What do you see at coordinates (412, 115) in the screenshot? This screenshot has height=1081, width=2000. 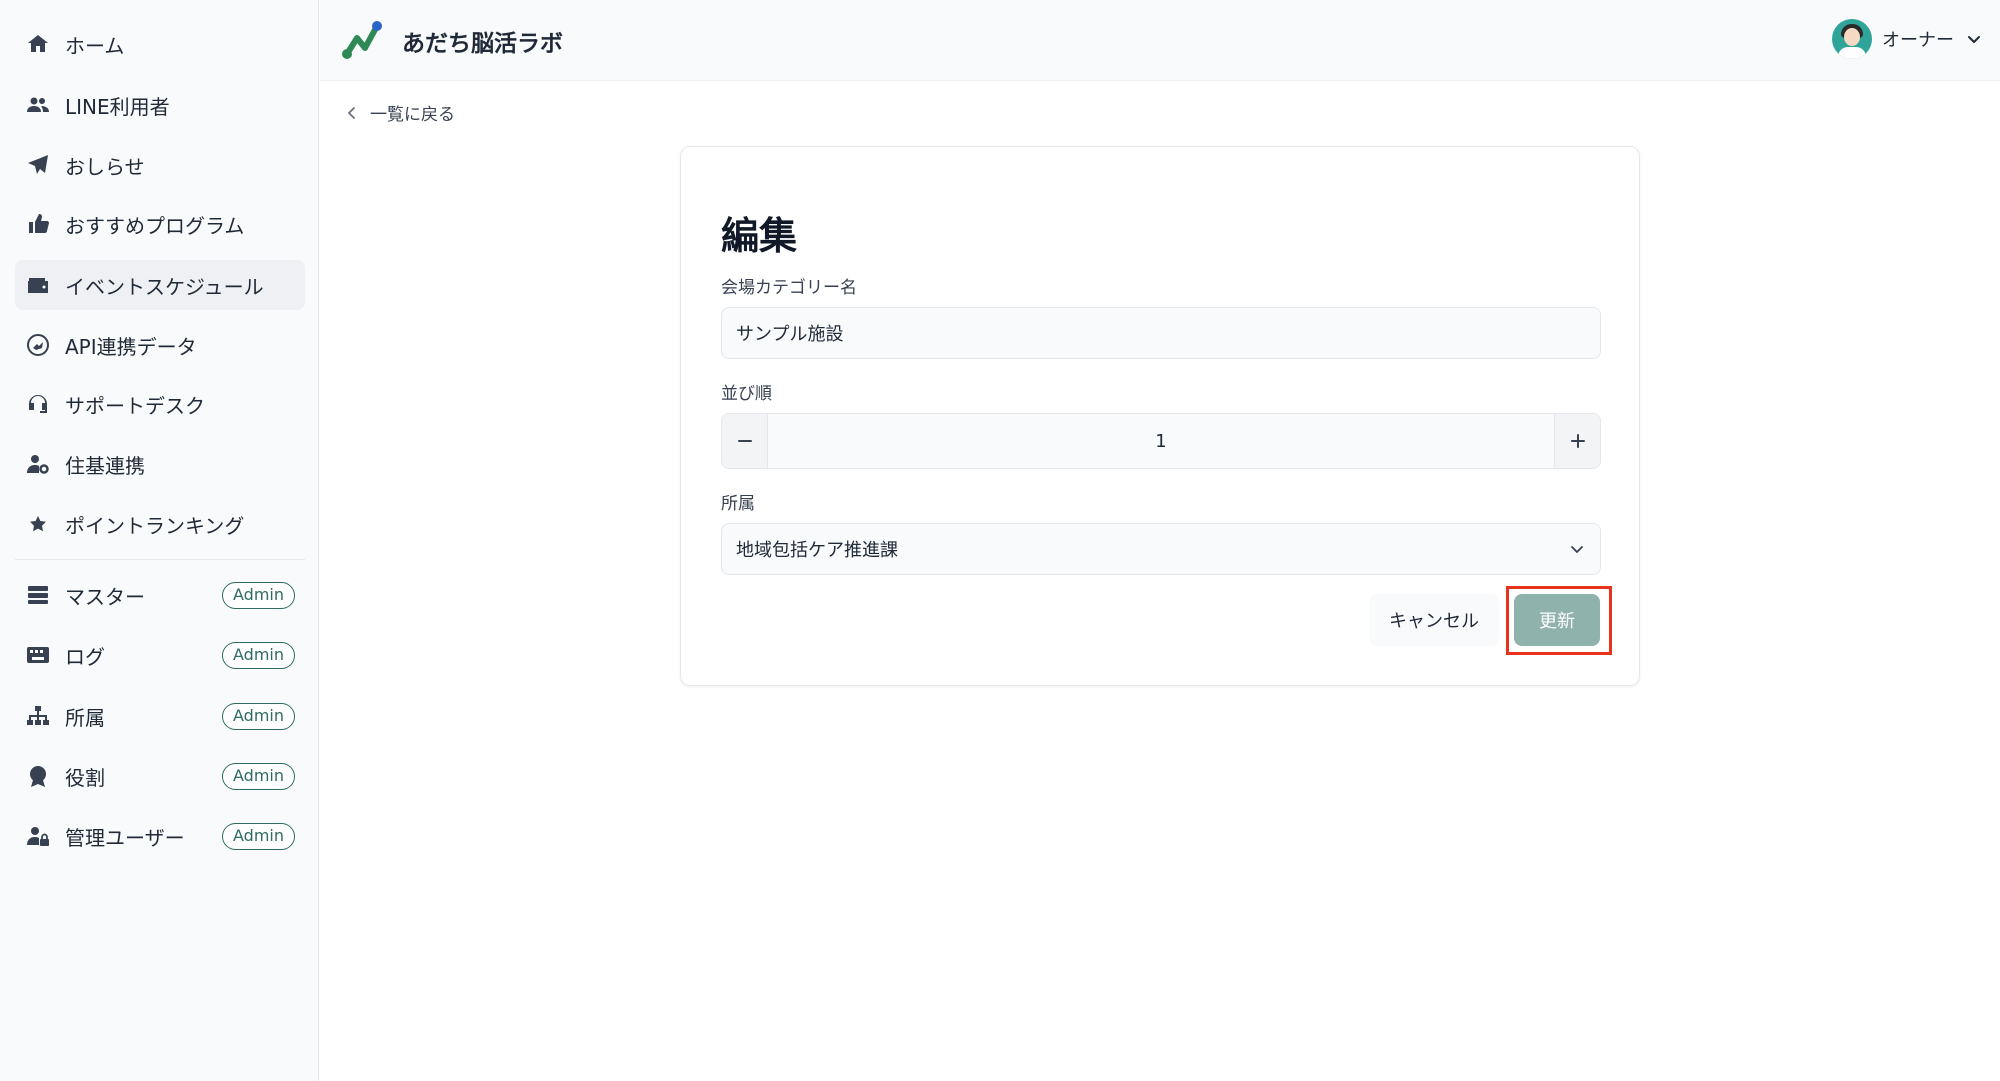 I see `back-link-label: 一覧に戻る` at bounding box center [412, 115].